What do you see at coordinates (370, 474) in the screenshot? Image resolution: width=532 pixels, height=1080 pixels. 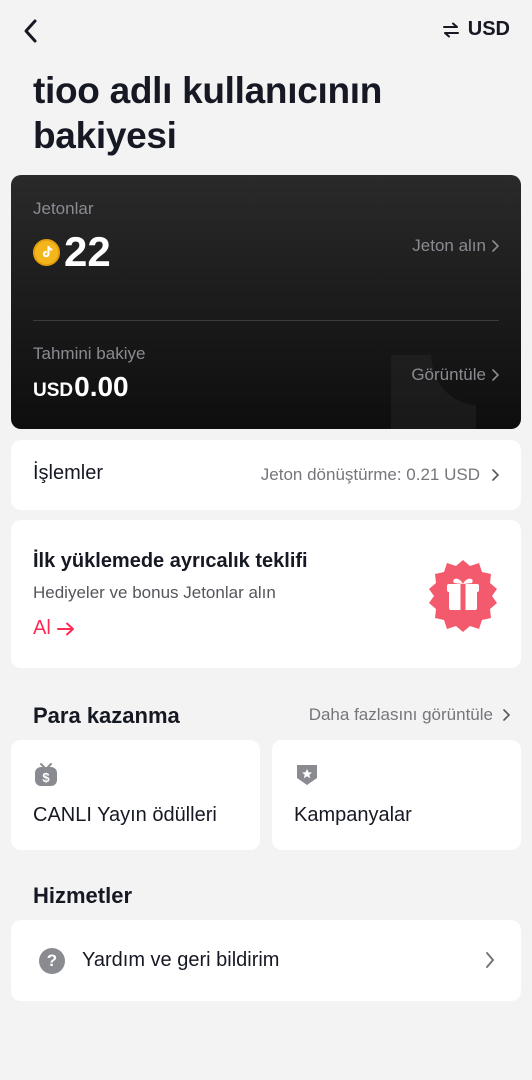 I see `conversion-text: Jeton dönüştürme: 0.21 USD` at bounding box center [370, 474].